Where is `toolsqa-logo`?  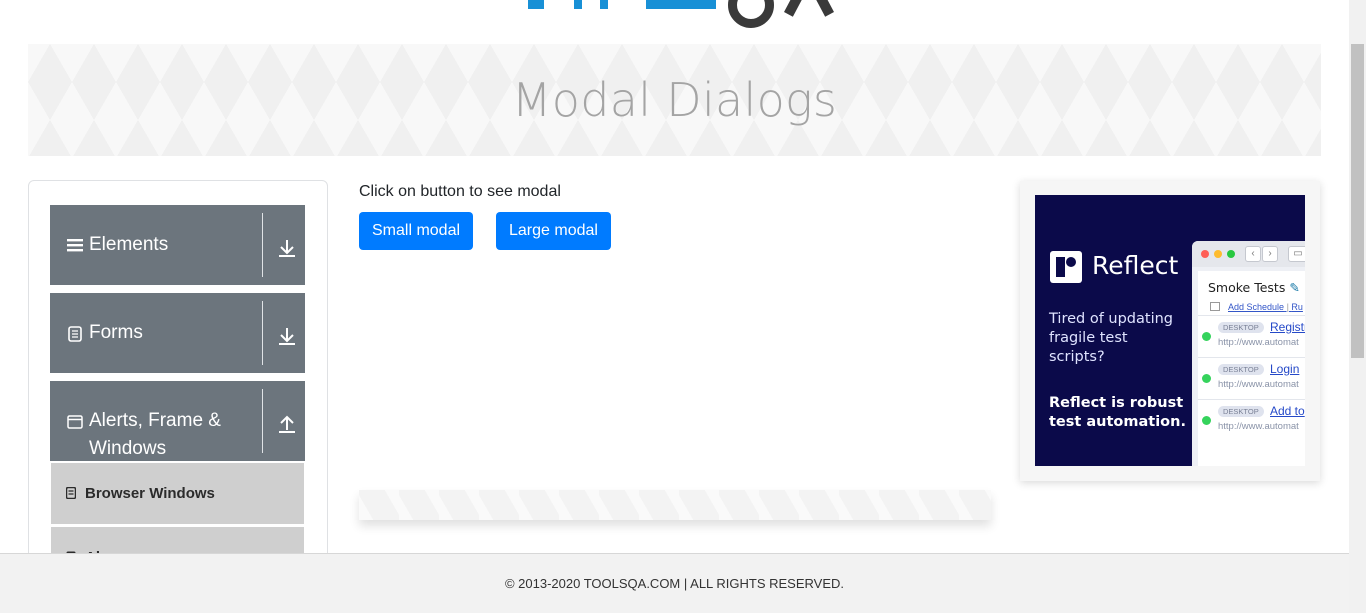 toolsqa-logo is located at coordinates (684, 18).